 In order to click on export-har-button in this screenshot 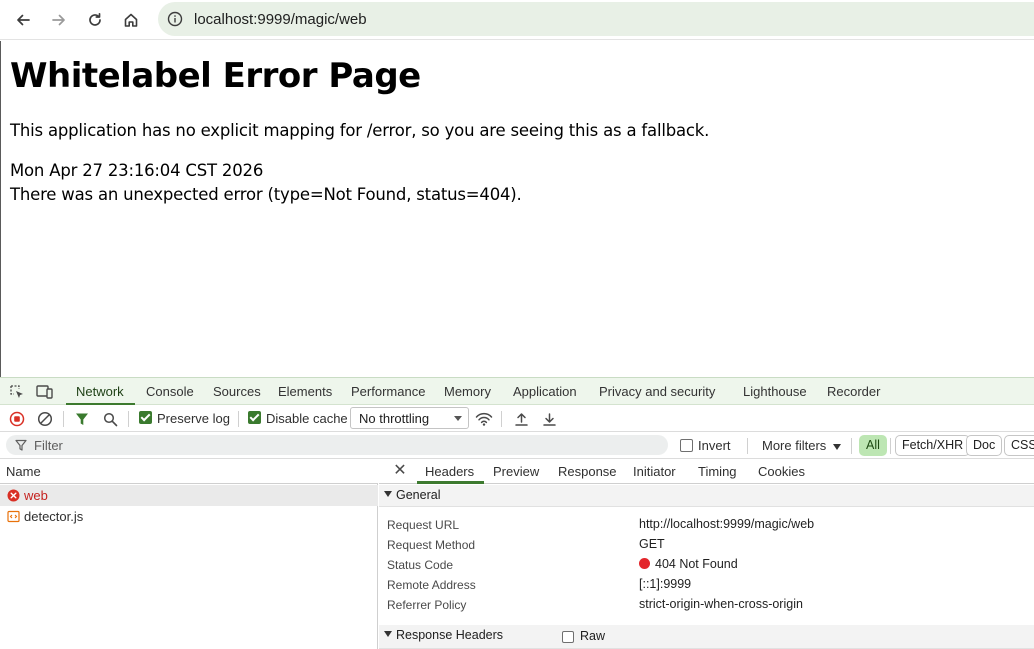, I will do `click(549, 419)`.